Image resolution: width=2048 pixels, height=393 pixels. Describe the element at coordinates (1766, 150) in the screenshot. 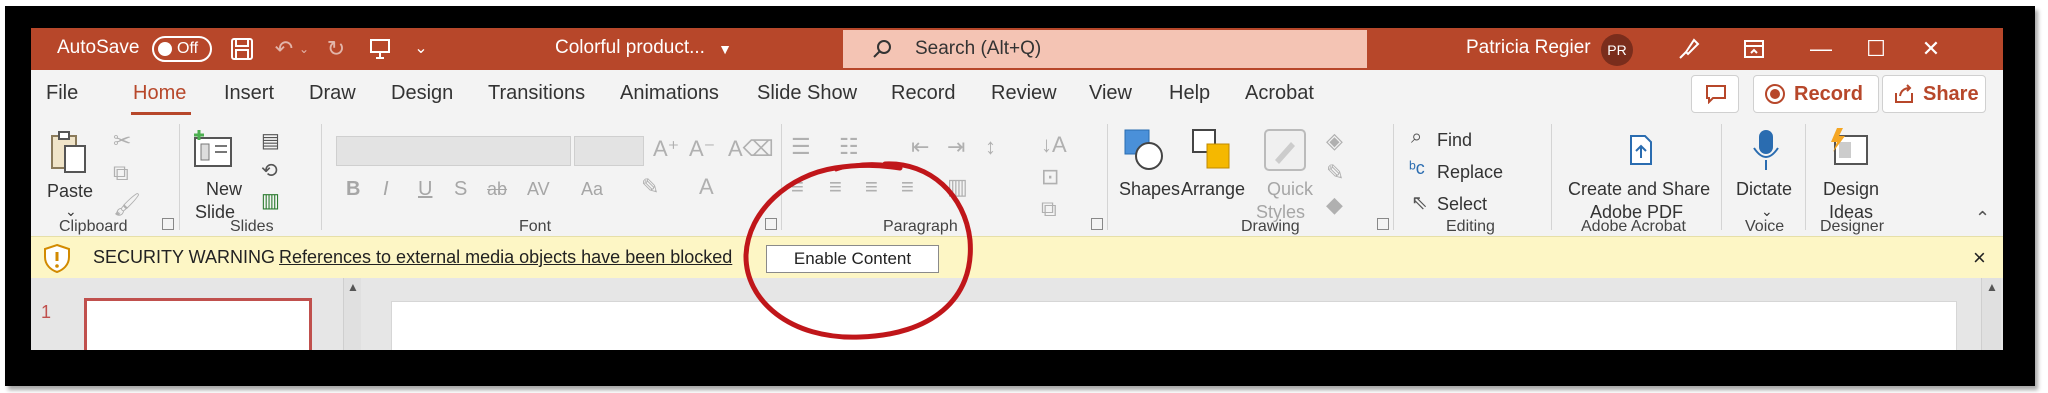

I see `microphone-icon` at that location.